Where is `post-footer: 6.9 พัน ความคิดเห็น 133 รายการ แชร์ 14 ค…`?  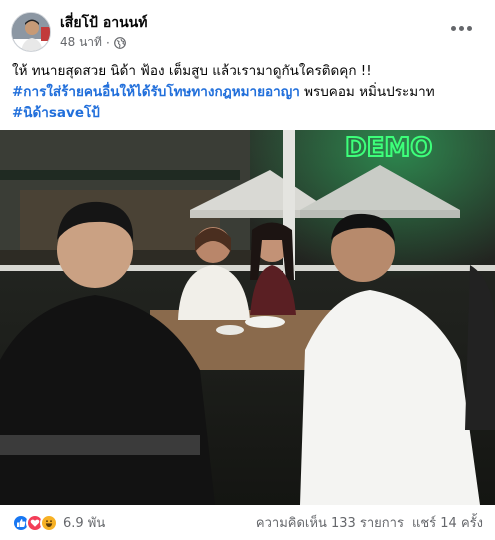 post-footer: 6.9 พัน ความคิดเห็น 133 รายการ แชร์ 14 ค… is located at coordinates (247, 522).